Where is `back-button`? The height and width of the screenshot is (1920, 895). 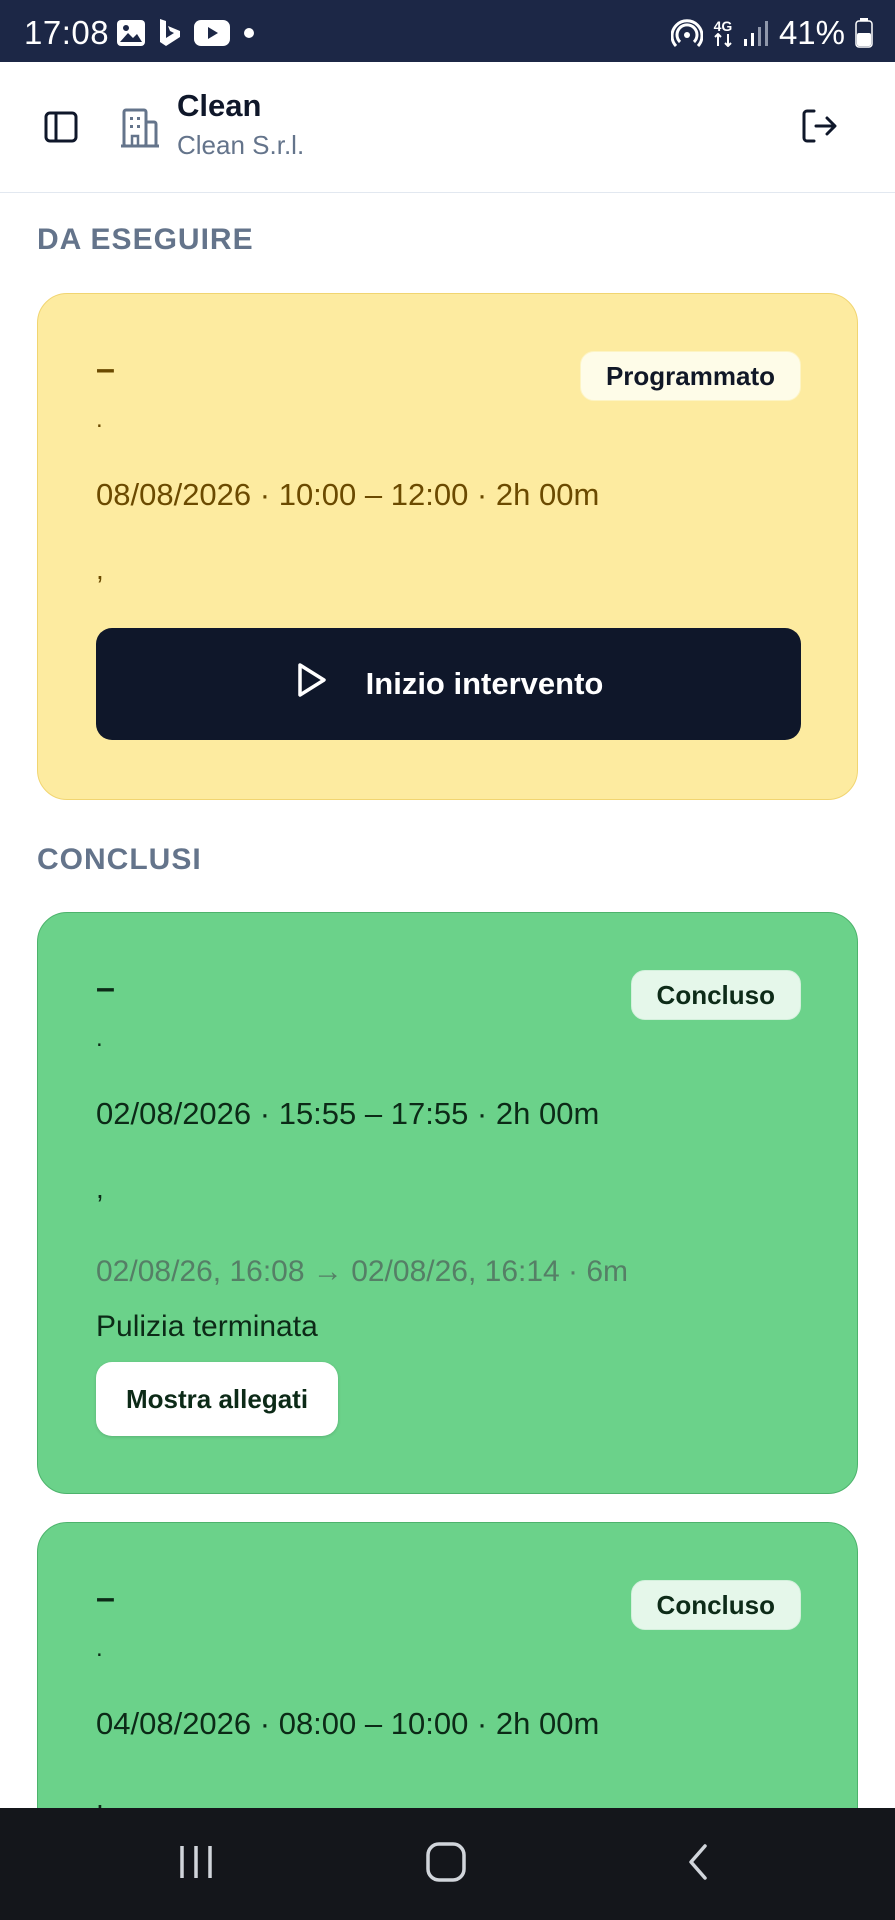 back-button is located at coordinates (698, 1864).